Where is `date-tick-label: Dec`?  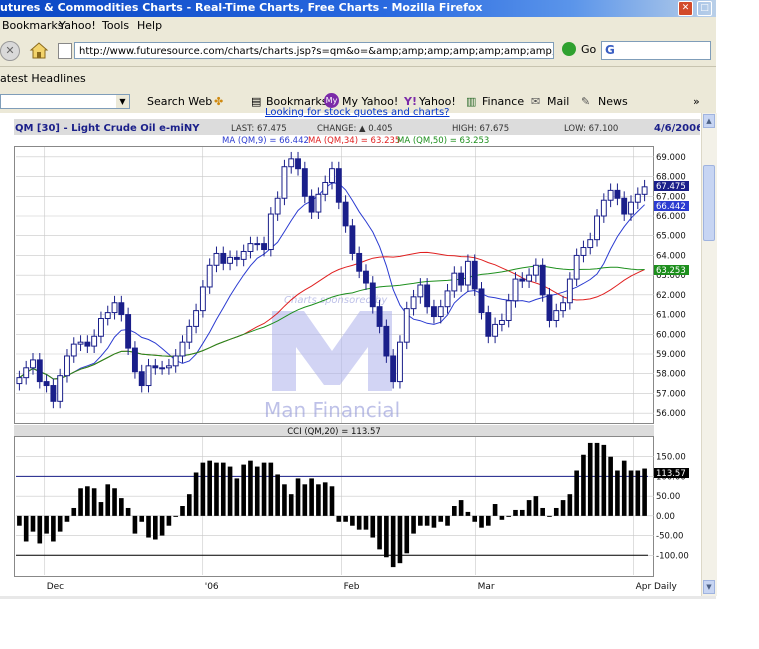
date-tick-label: Dec is located at coordinates (55, 587).